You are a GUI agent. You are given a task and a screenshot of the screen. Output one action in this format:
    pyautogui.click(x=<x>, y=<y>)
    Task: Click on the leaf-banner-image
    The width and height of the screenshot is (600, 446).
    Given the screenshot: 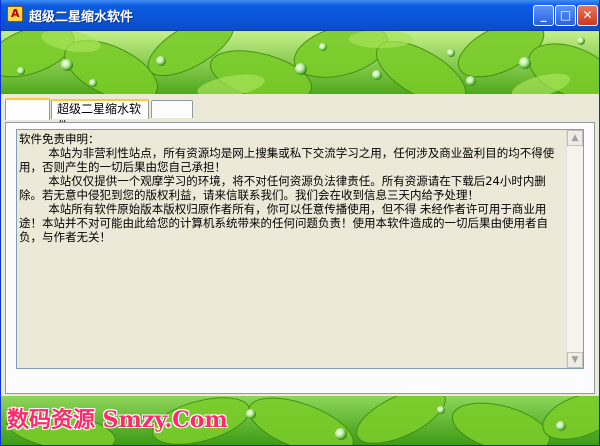 What is the action you would take?
    pyautogui.click(x=300, y=62)
    